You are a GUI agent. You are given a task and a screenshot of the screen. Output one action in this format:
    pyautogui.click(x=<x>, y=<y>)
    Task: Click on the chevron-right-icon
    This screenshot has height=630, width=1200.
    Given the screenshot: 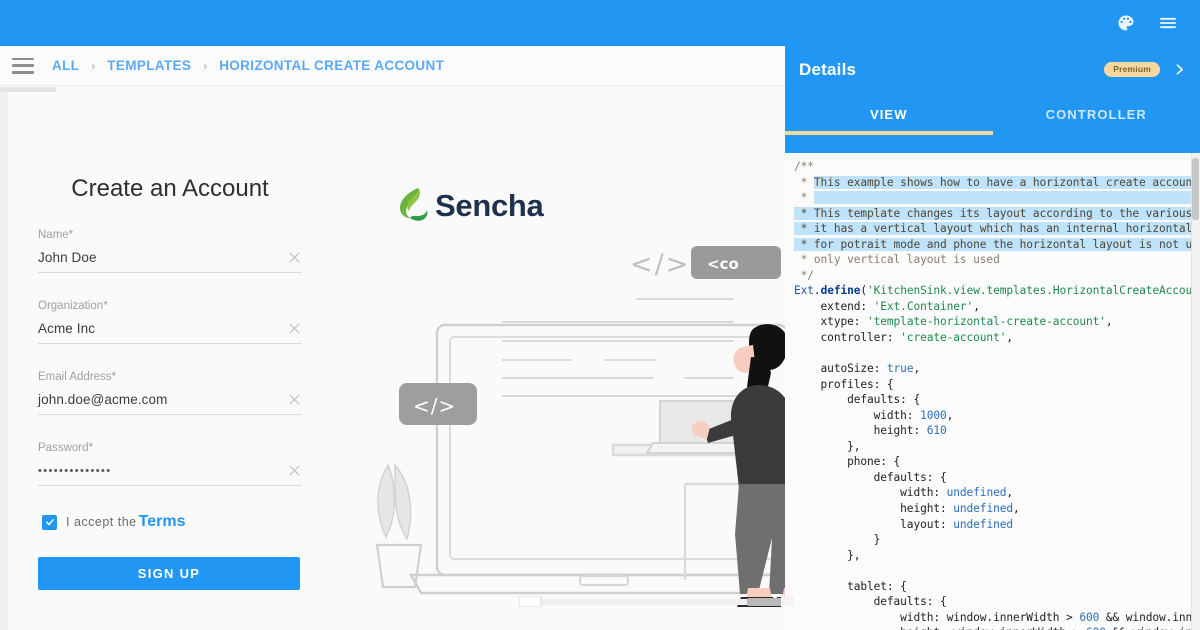 What is the action you would take?
    pyautogui.click(x=1179, y=69)
    